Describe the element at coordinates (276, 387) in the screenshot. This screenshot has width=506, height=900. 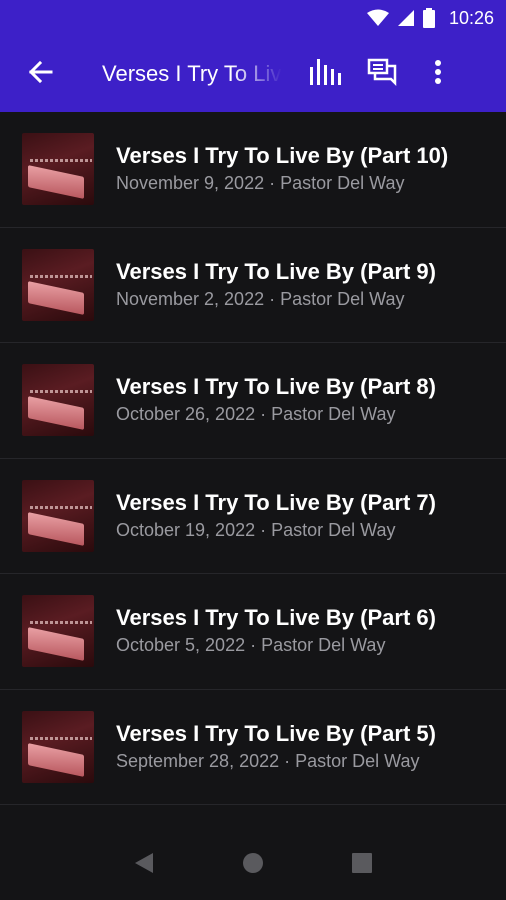
I see `episode-title: Verses I Try To Live By (Part 8)` at that location.